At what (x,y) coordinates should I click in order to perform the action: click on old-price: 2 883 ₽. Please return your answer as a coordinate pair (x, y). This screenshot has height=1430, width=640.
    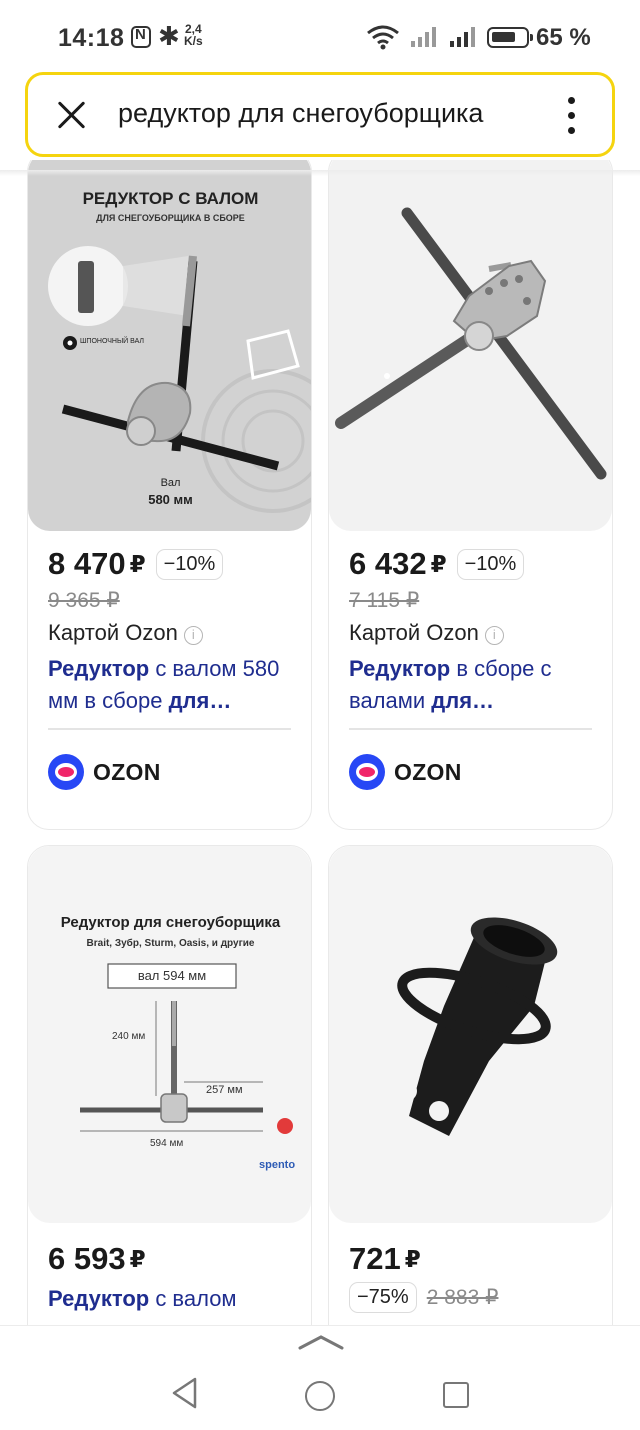
    Looking at the image, I should click on (462, 1297).